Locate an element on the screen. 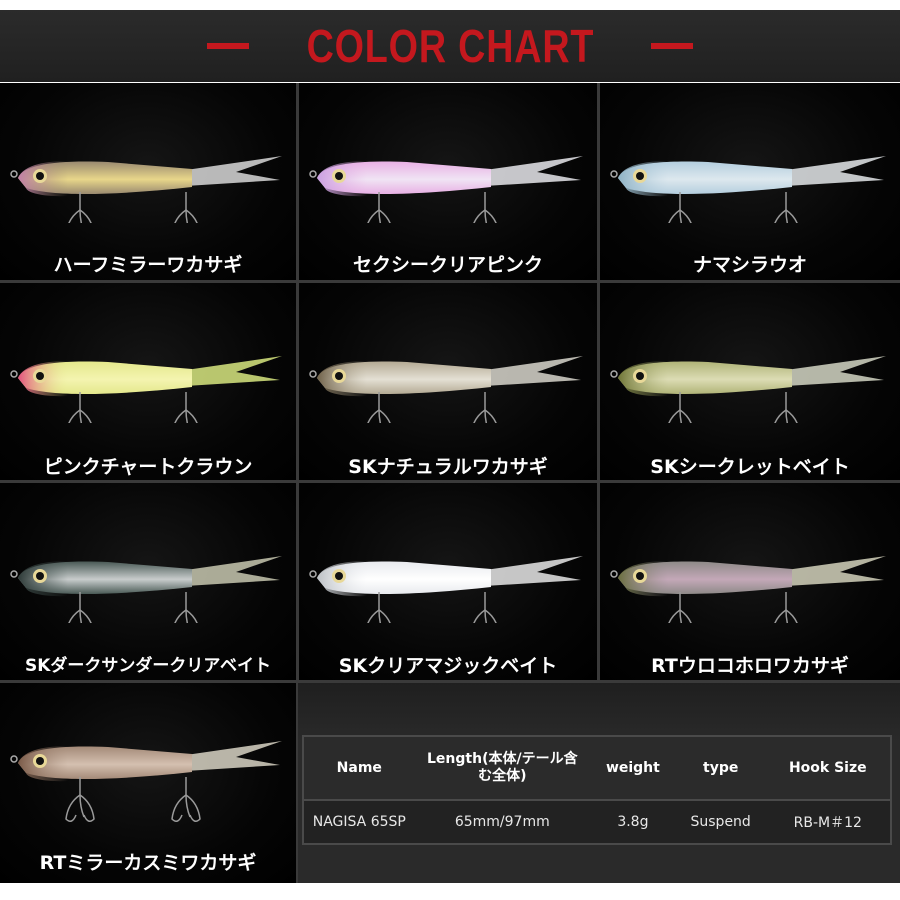 This screenshot has height=900, width=900. color-chart-header: COLOR CHART is located at coordinates (450, 46).